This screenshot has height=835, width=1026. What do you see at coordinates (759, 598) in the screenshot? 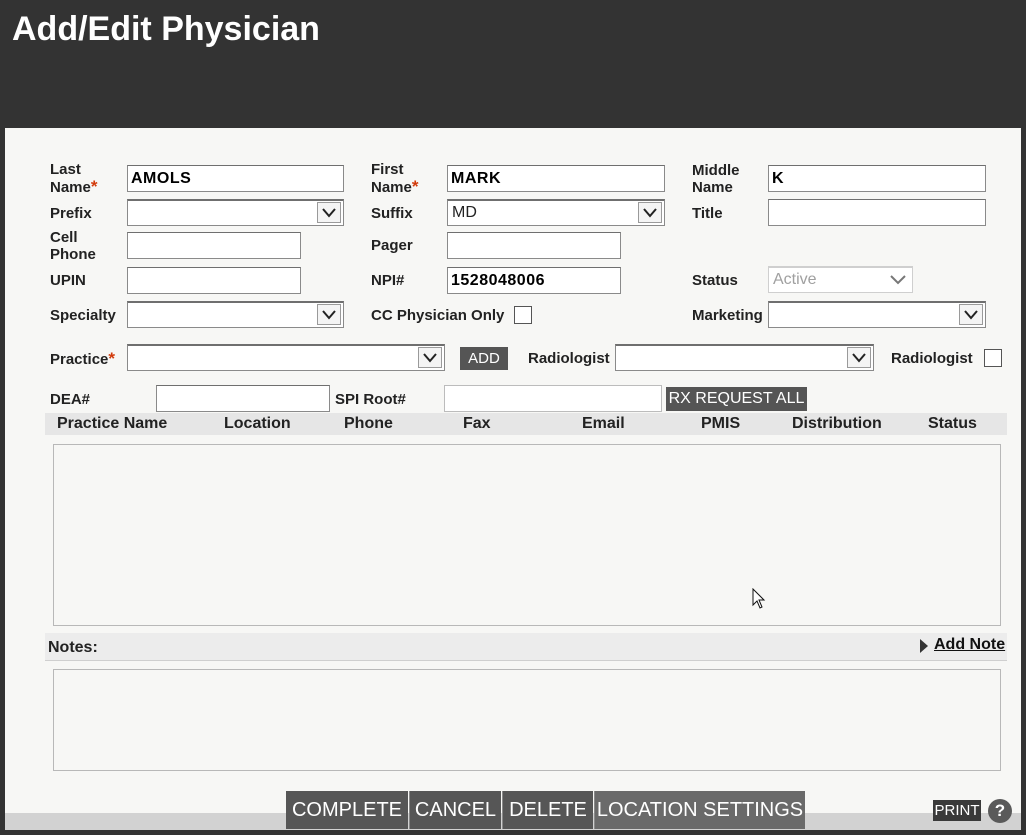
I see `mouse-cursor-icon` at bounding box center [759, 598].